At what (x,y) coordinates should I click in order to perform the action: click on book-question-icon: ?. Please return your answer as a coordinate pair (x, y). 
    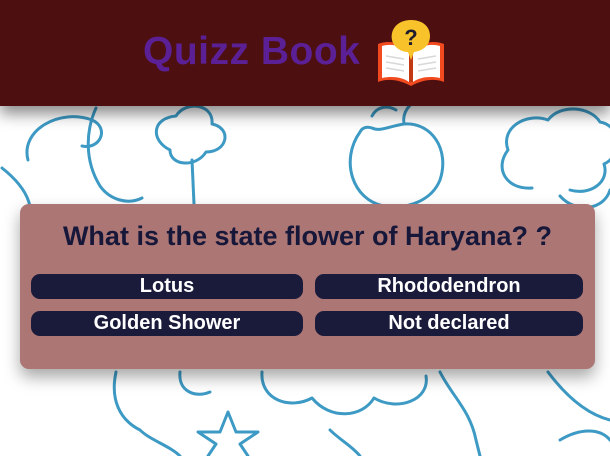
    Looking at the image, I should click on (411, 53).